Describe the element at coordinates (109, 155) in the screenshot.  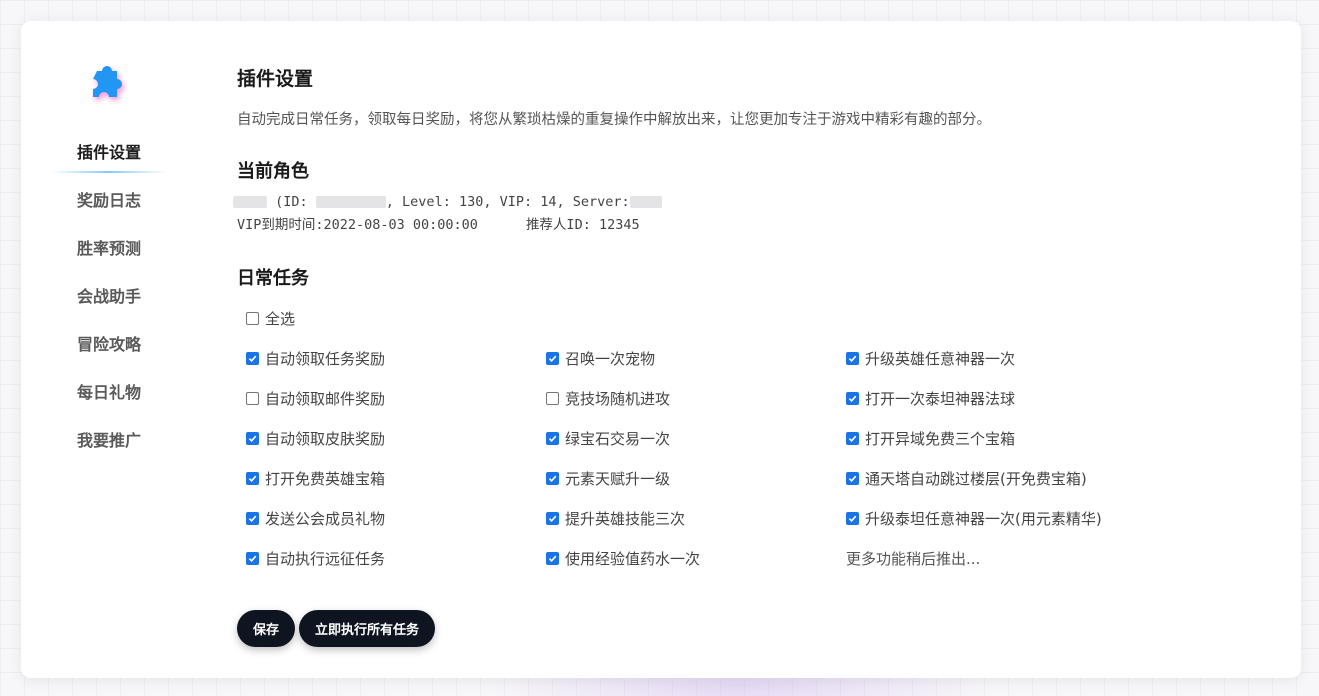
I see `sidebar-item-plugin-settings: 插件设置` at that location.